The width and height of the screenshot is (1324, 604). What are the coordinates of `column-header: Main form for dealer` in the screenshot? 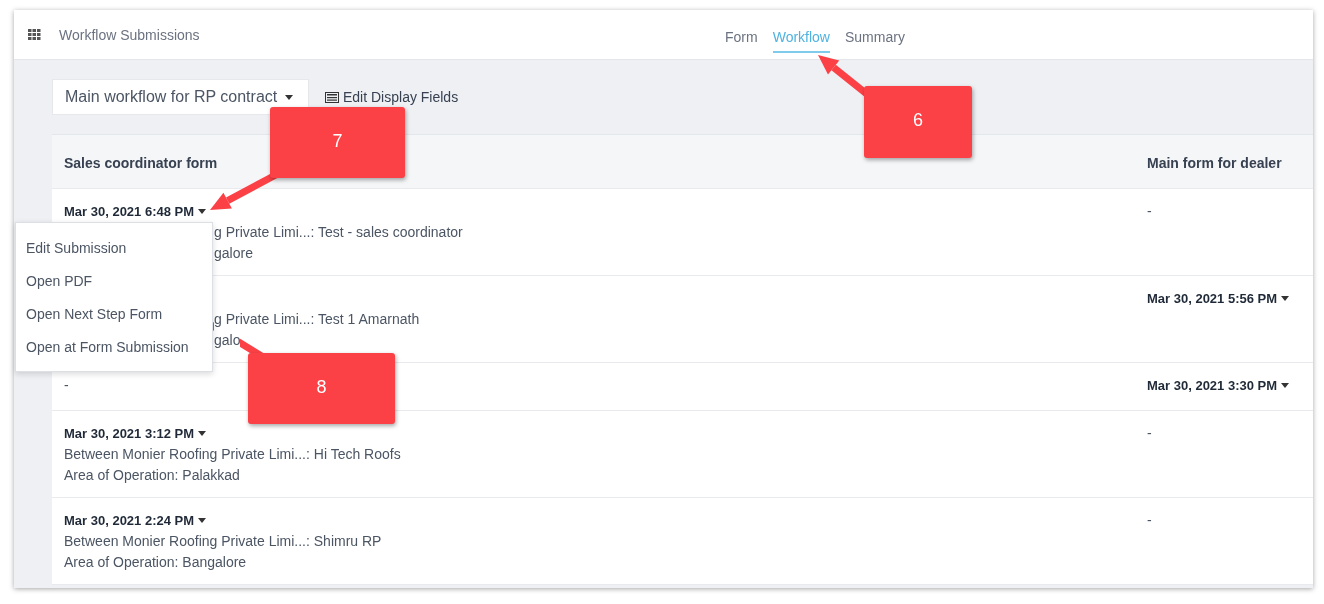 It's located at (1214, 163).